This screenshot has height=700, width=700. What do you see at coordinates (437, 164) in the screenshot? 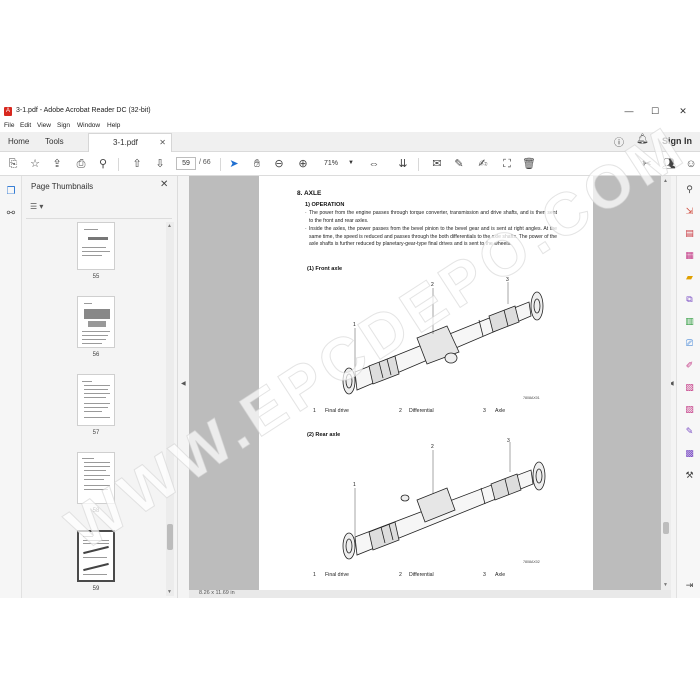
I see `comment-icon: ✉` at bounding box center [437, 164].